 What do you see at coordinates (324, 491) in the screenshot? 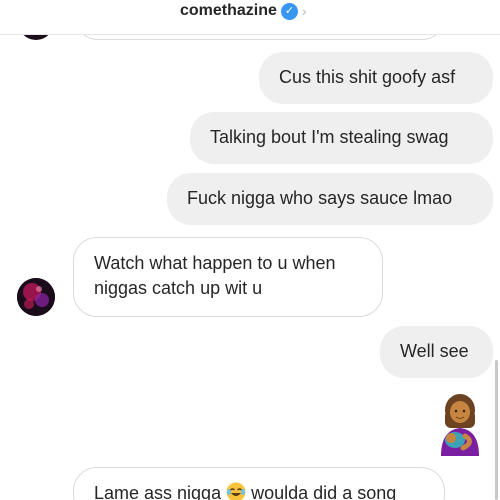
I see `message-text-after-emoji: woulda did a song` at bounding box center [324, 491].